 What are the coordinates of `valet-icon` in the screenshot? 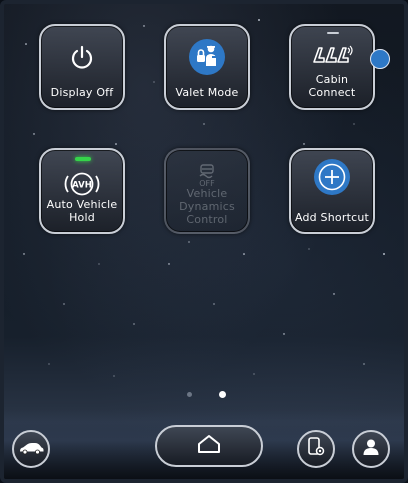 It's located at (207, 57).